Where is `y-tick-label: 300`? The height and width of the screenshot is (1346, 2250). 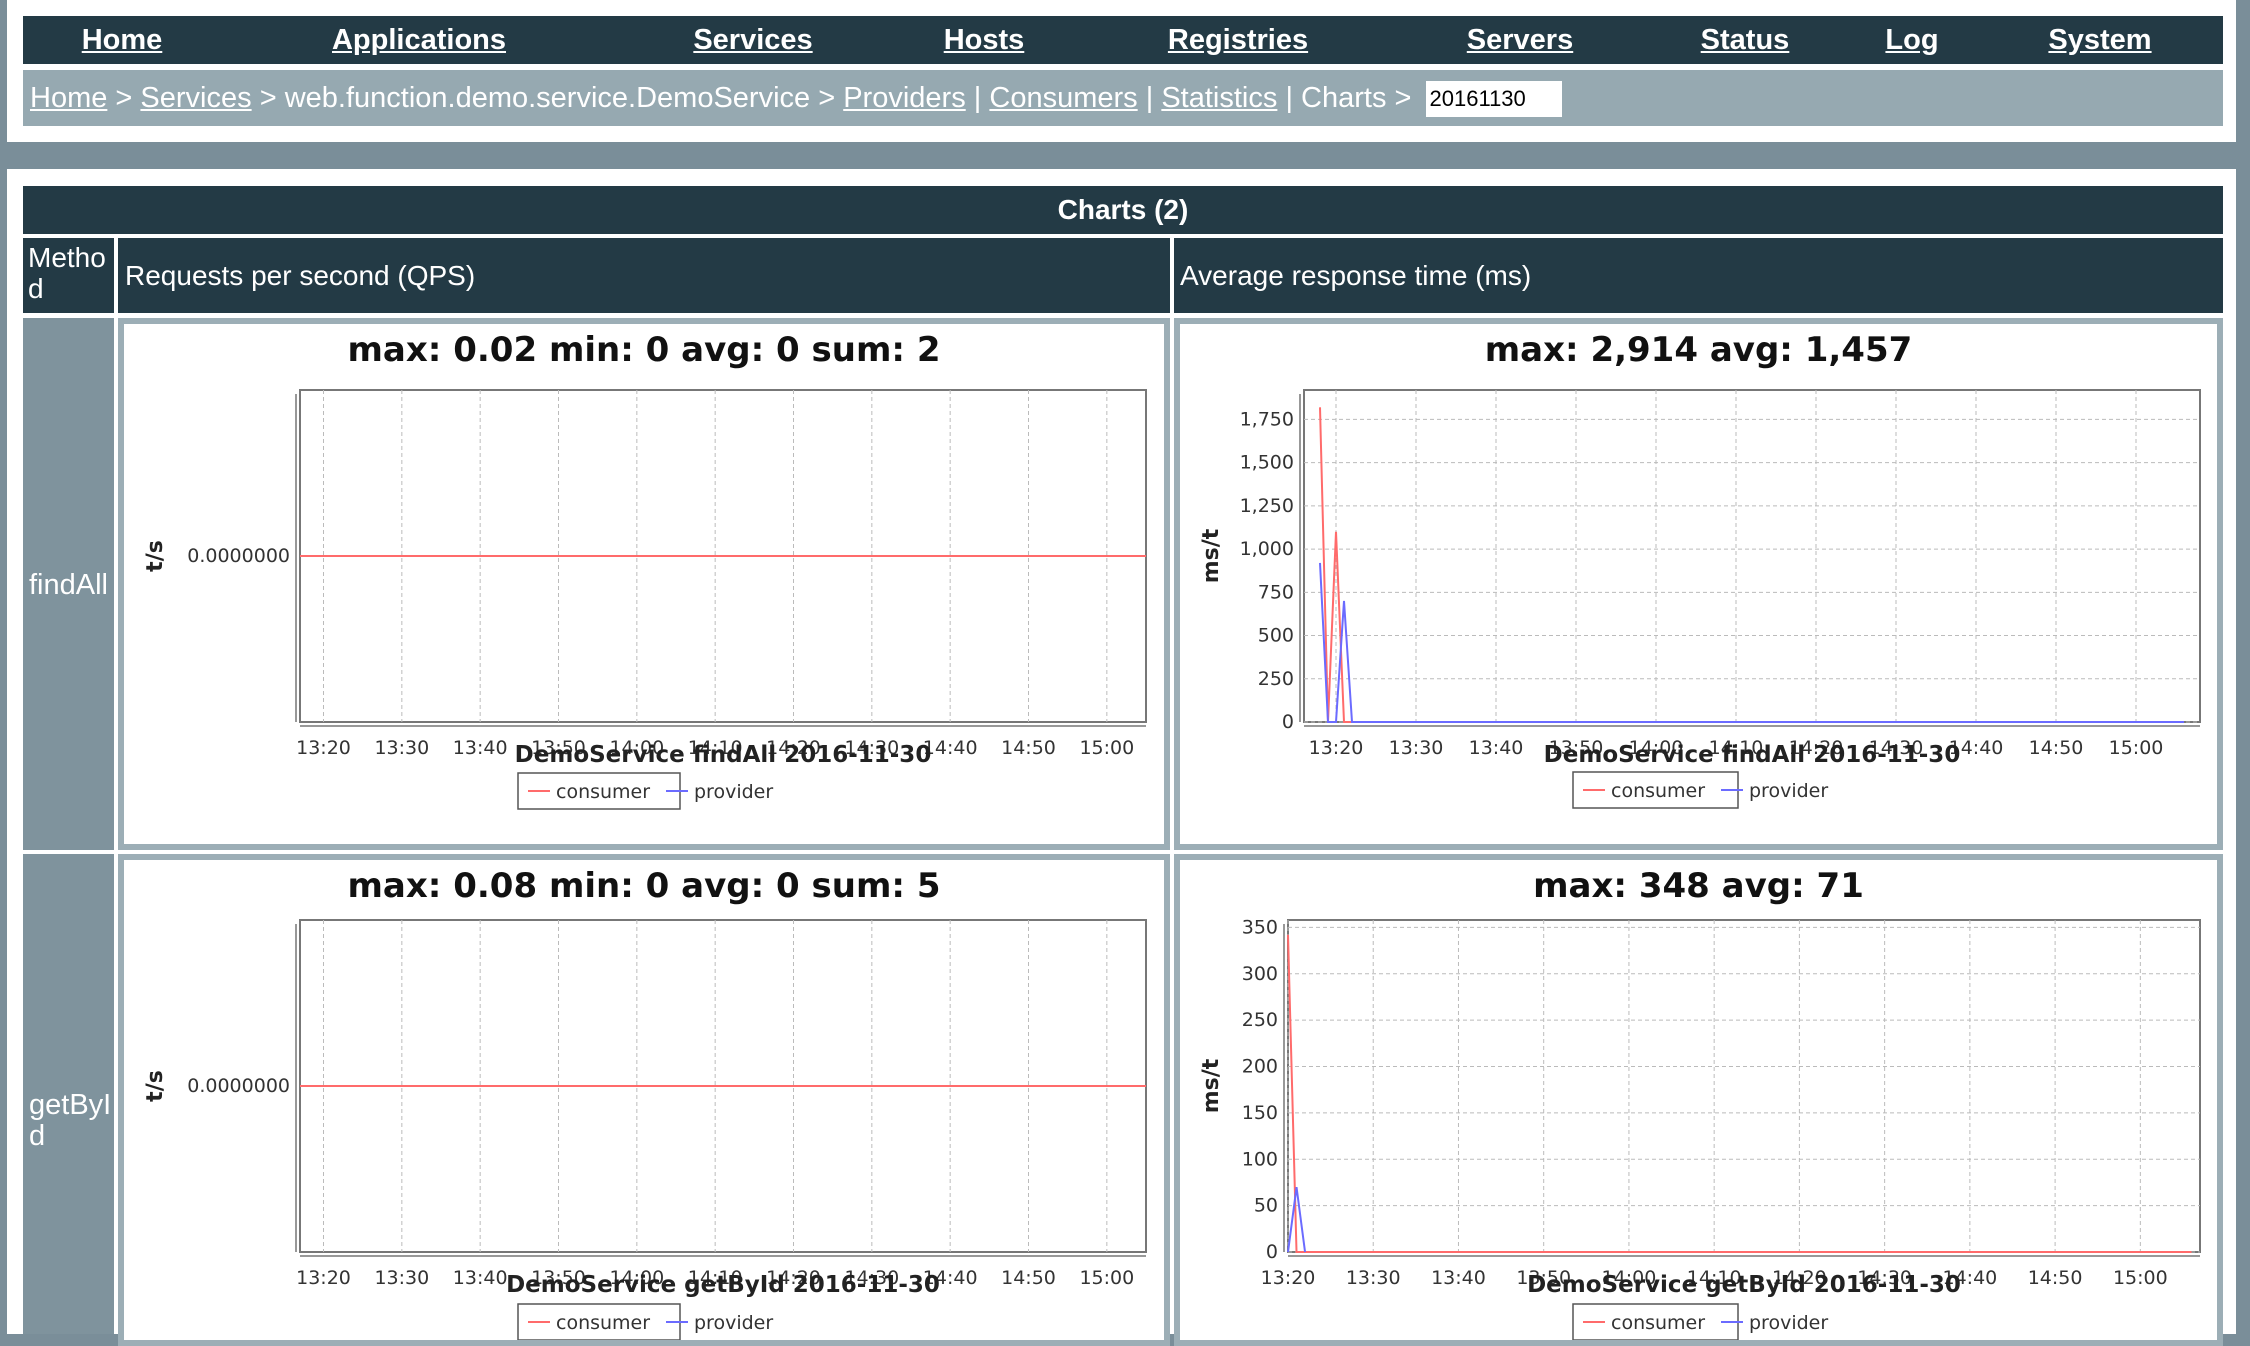
y-tick-label: 300 is located at coordinates (1260, 974).